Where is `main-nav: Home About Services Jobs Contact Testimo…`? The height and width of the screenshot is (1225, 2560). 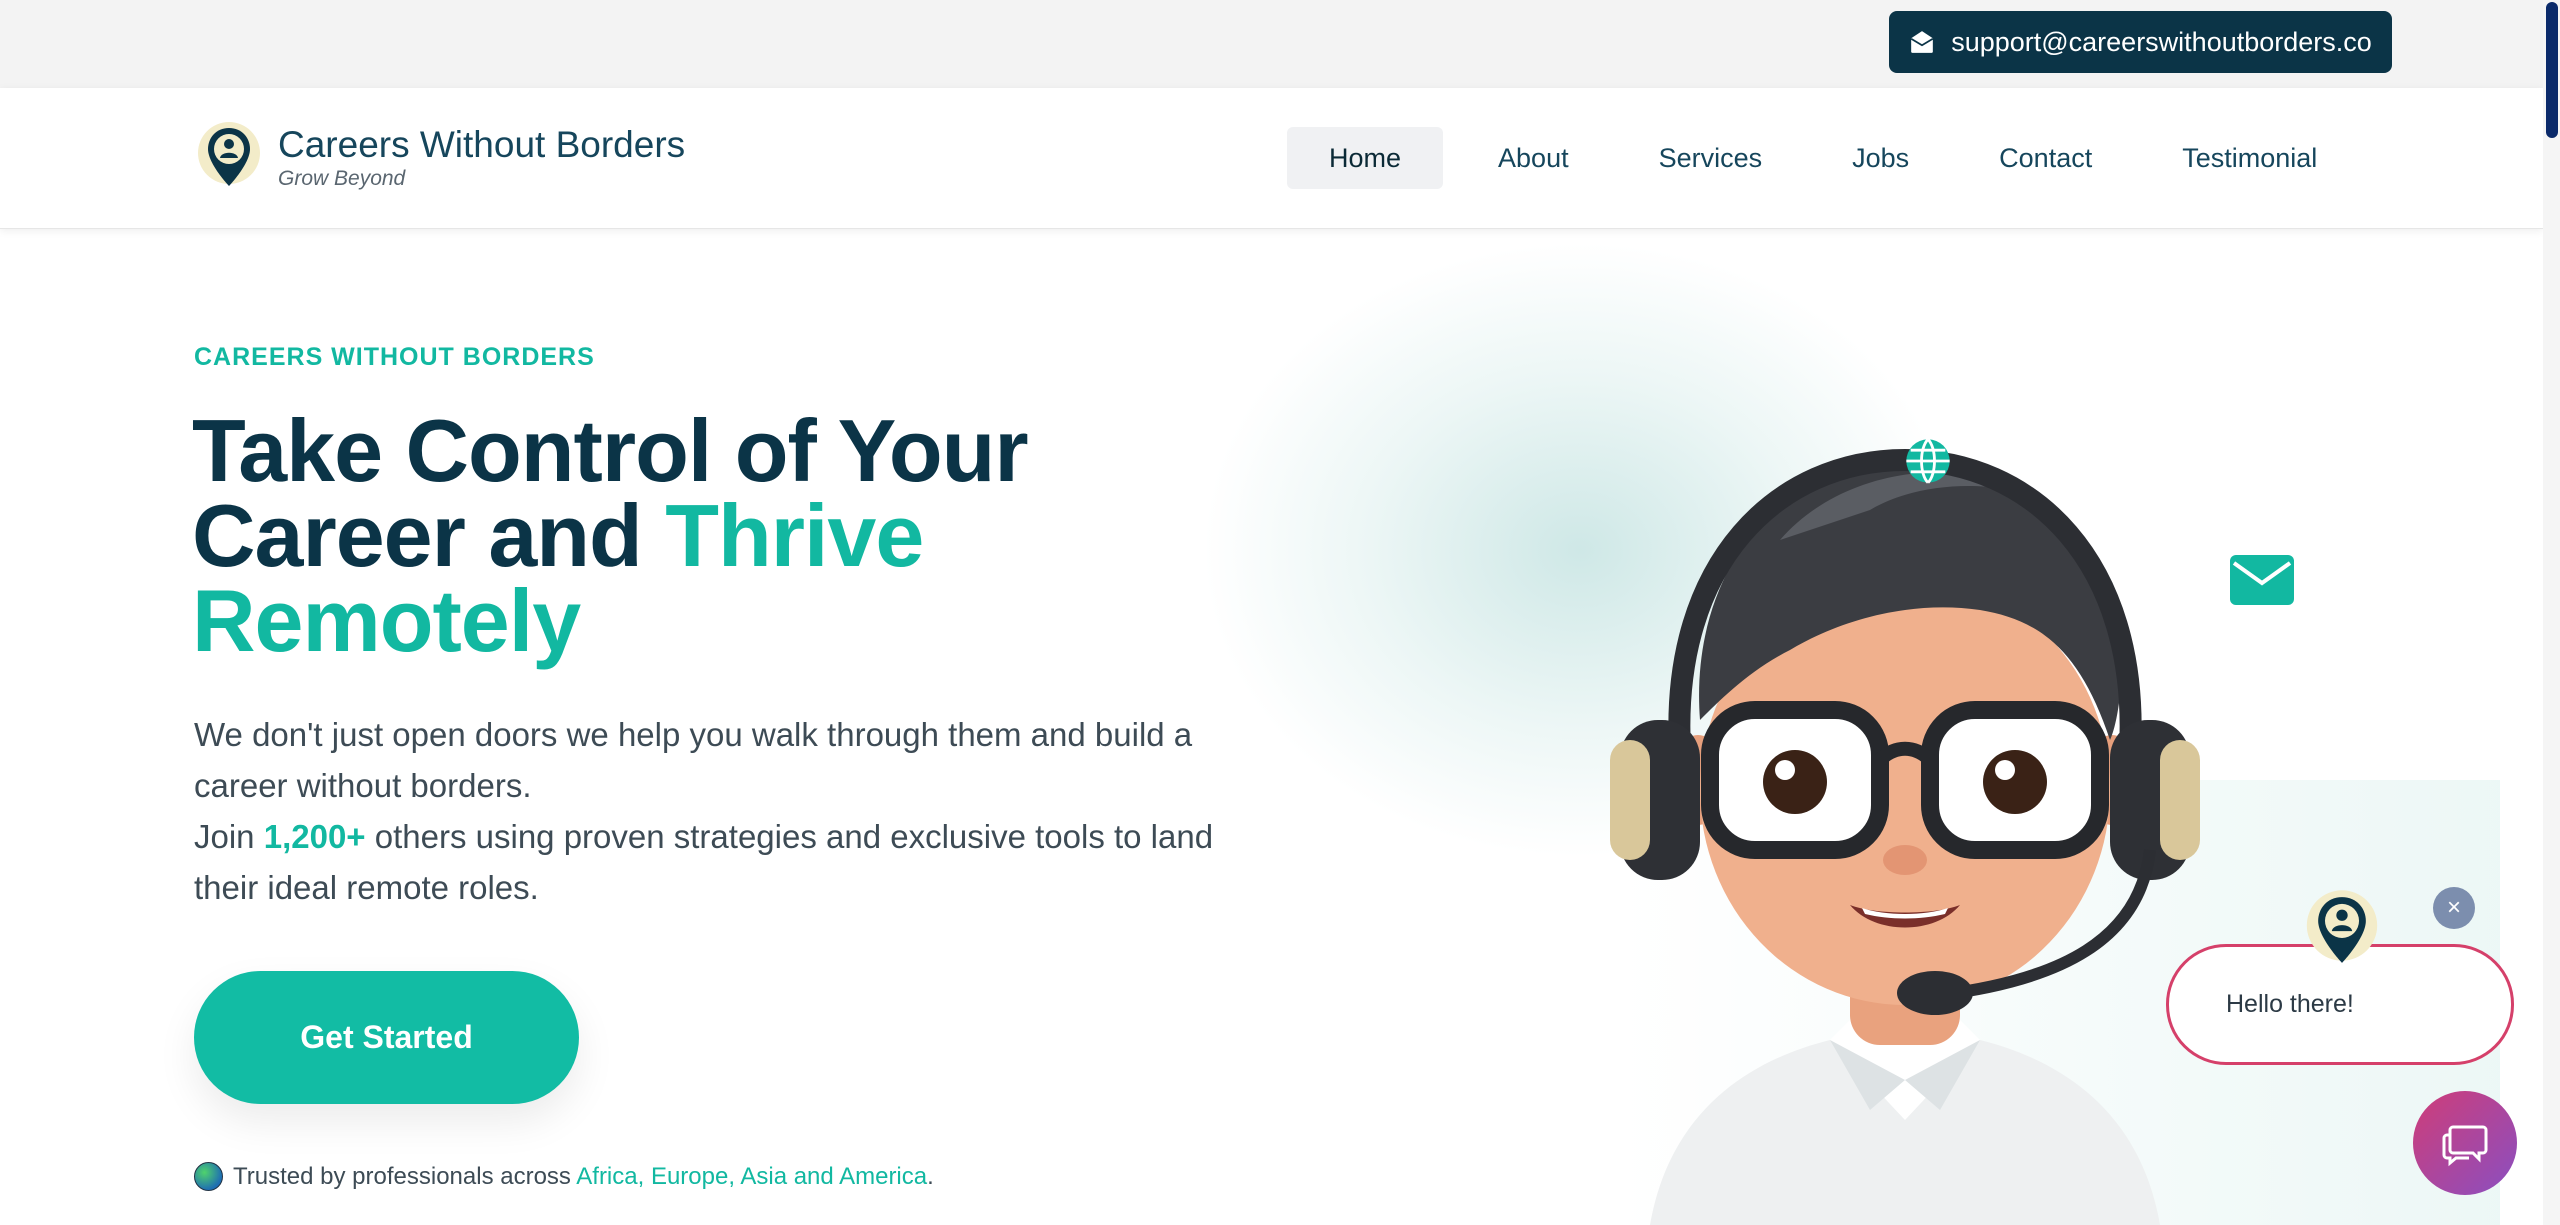 main-nav: Home About Services Jobs Contact Testimo… is located at coordinates (1829, 158).